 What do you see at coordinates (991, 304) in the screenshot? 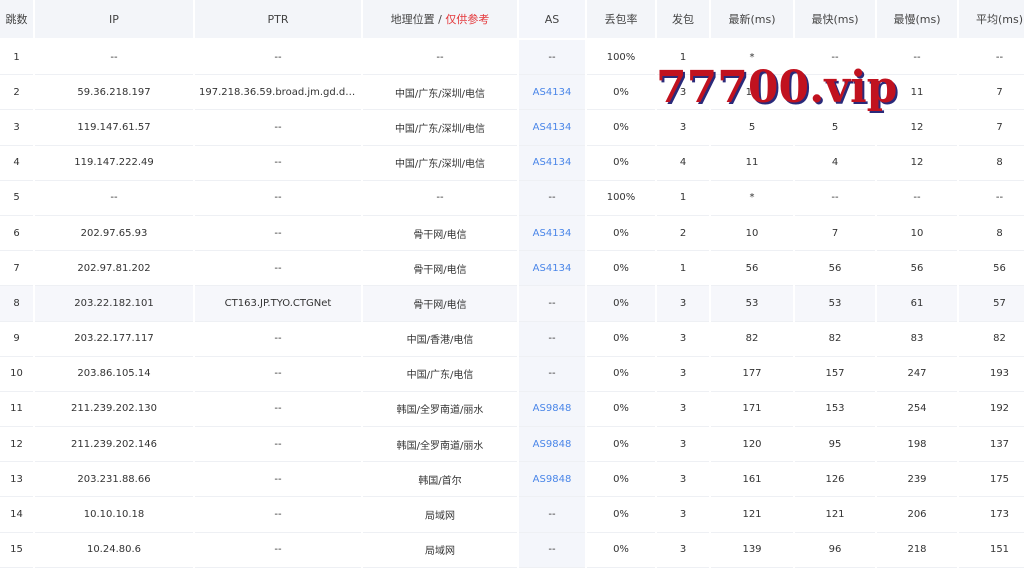
I see `cell-avg: 57` at bounding box center [991, 304].